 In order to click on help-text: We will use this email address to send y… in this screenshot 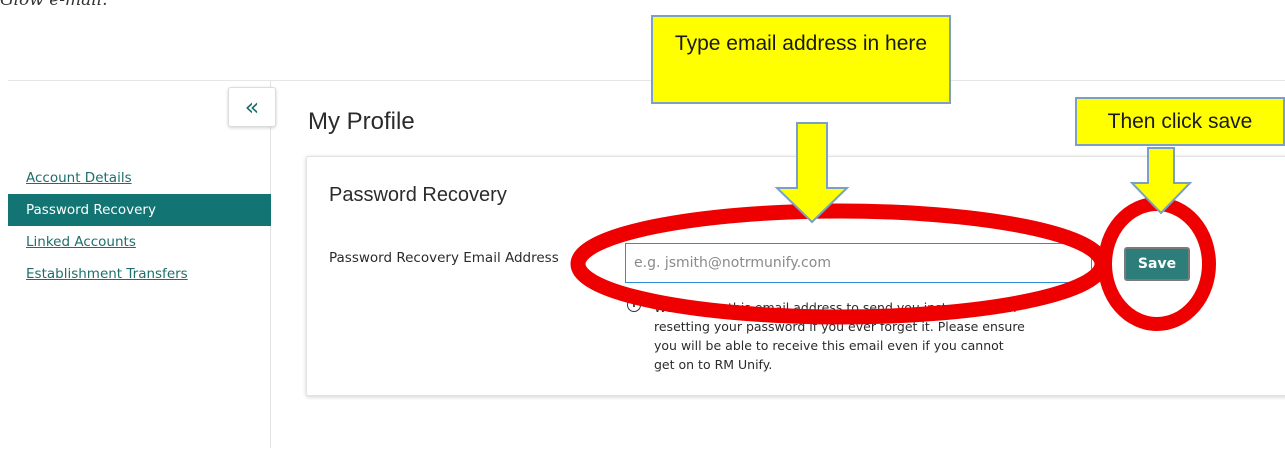, I will do `click(839, 336)`.